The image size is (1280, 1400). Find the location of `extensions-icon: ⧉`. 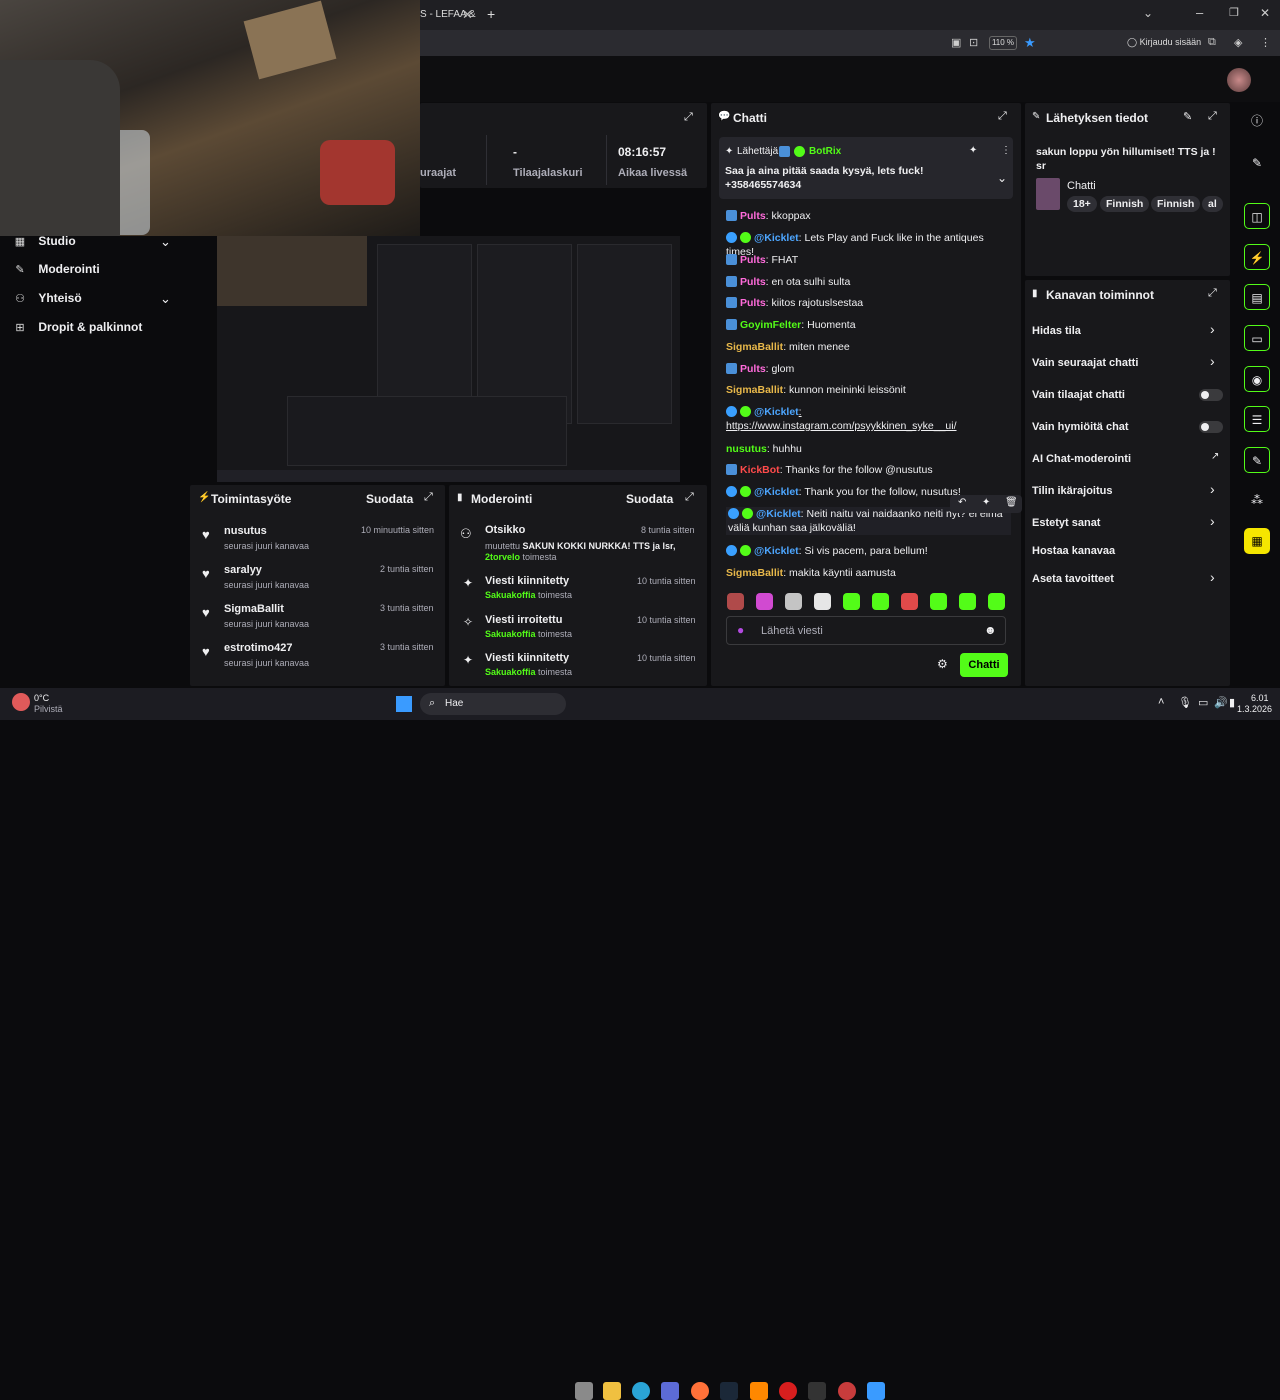

extensions-icon: ⧉ is located at coordinates (1212, 42).